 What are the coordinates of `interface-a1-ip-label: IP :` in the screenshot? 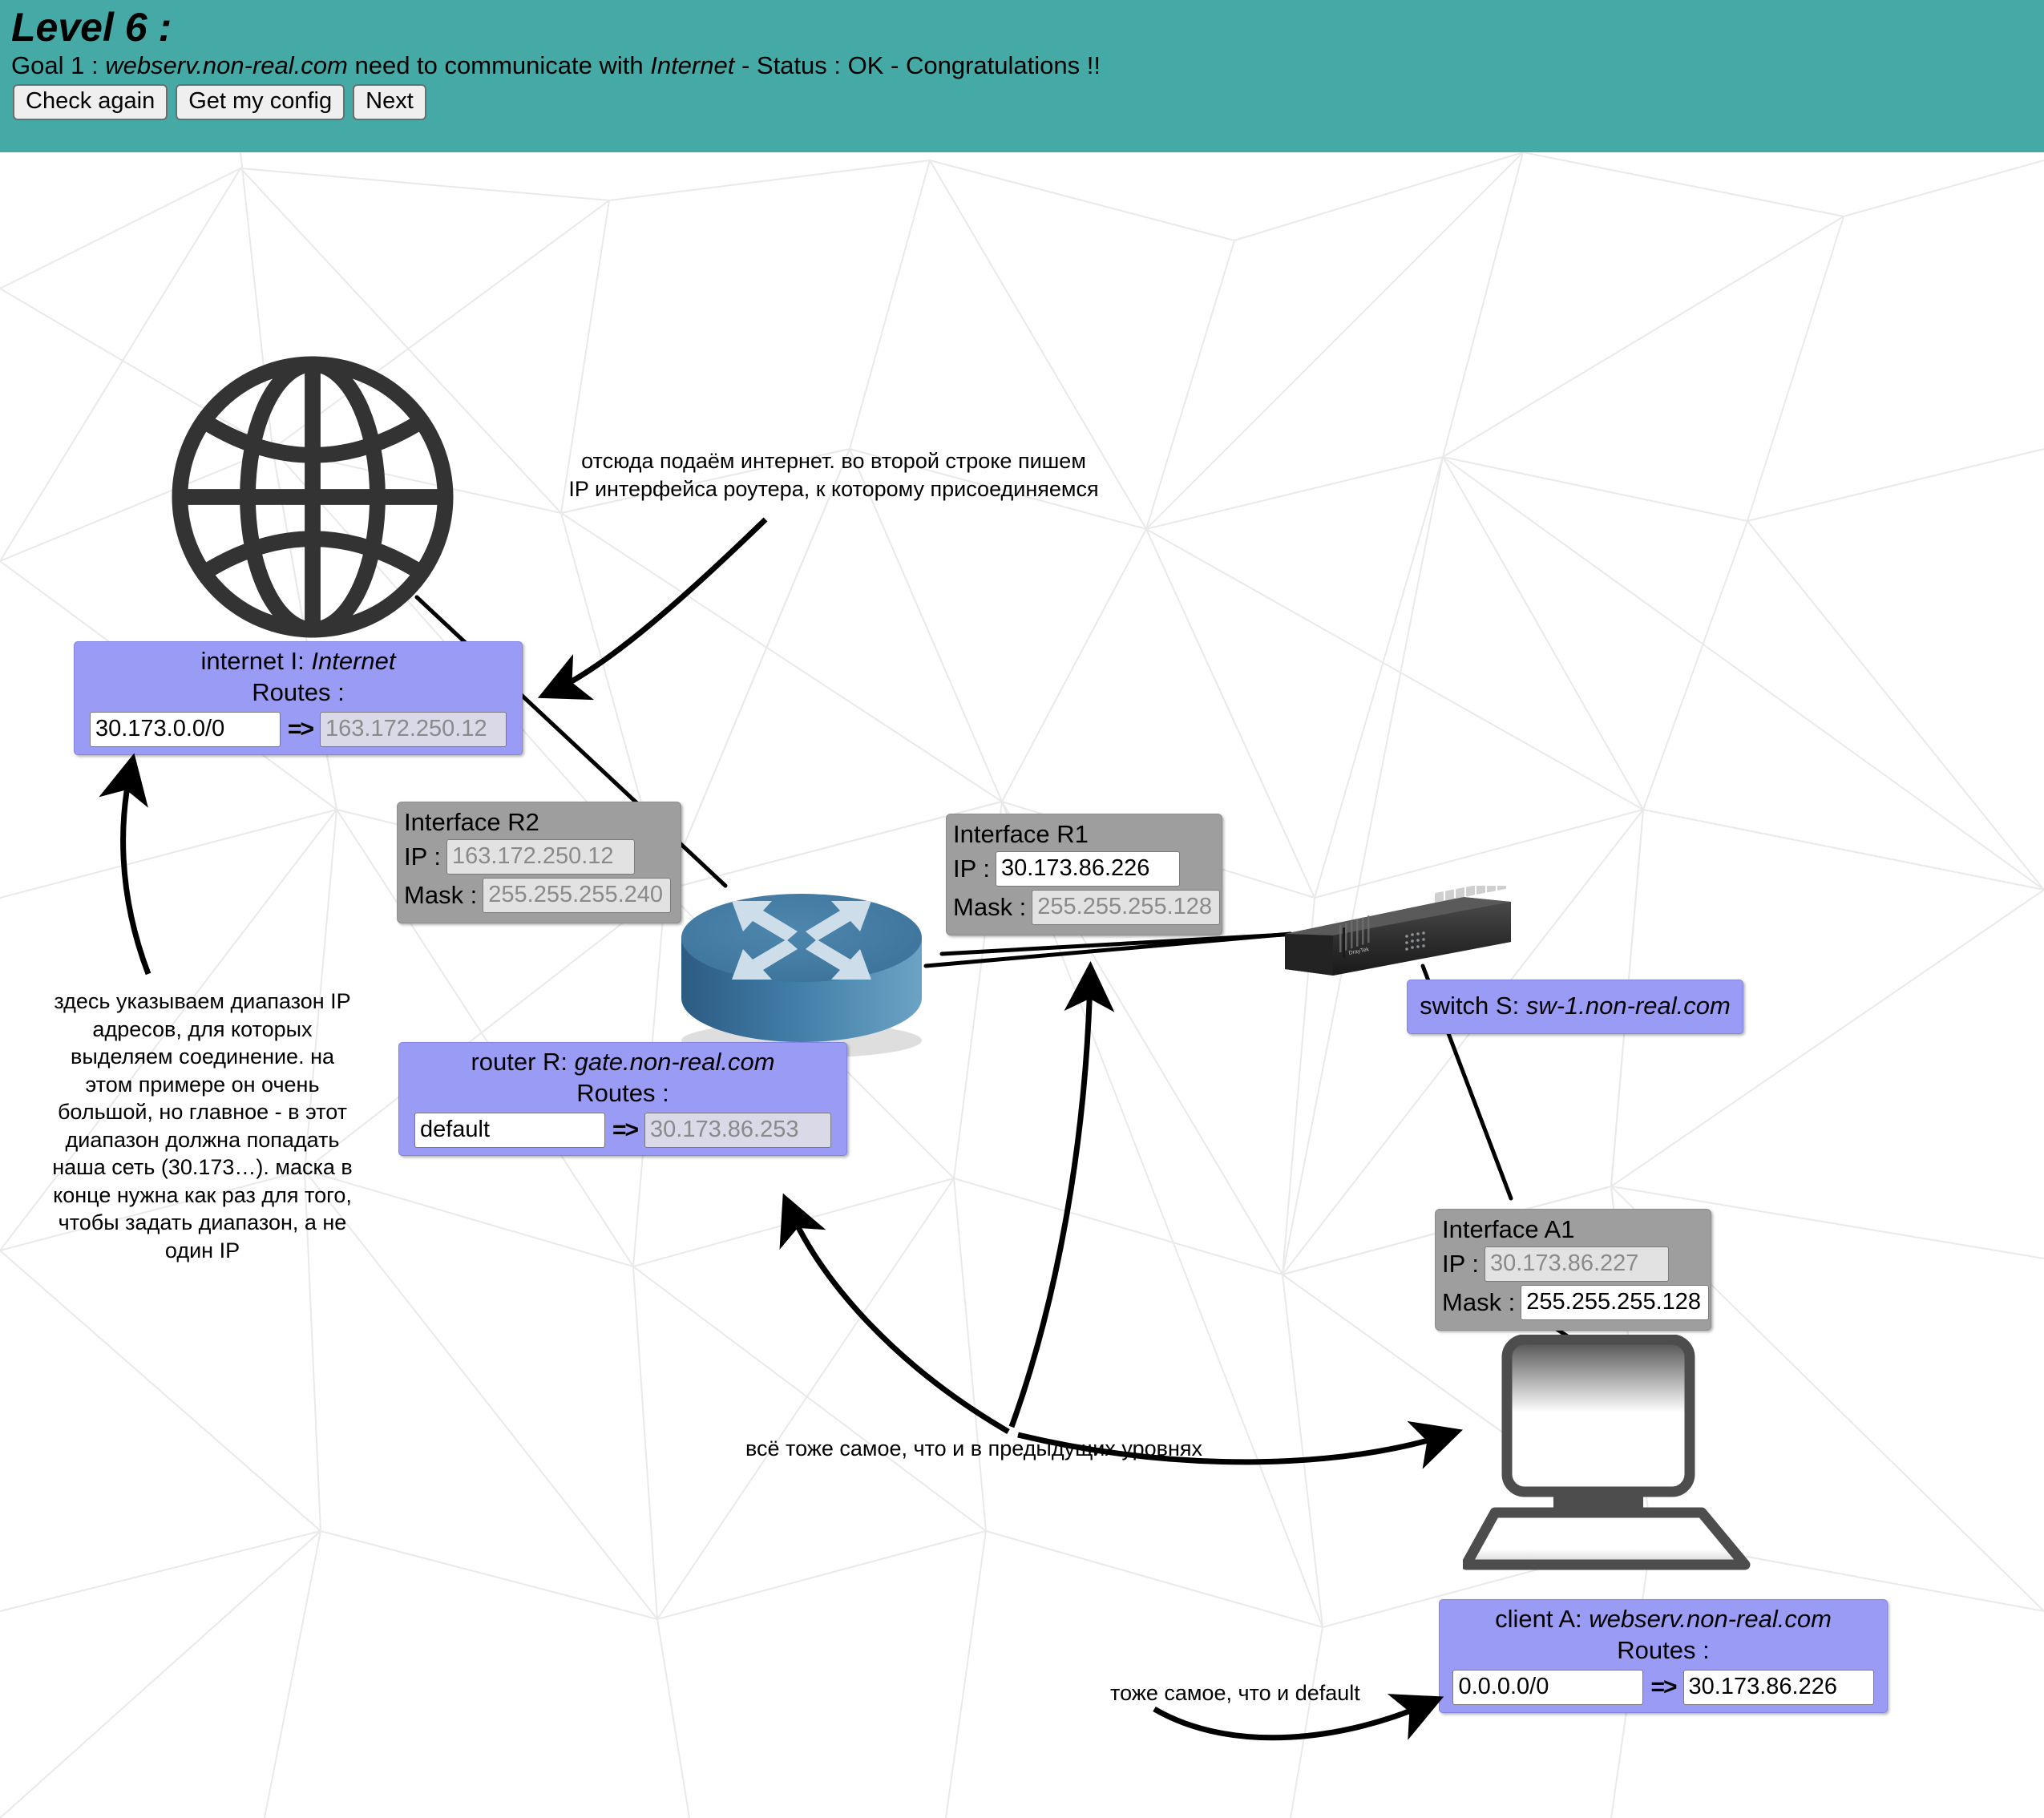 It's located at (1460, 1264).